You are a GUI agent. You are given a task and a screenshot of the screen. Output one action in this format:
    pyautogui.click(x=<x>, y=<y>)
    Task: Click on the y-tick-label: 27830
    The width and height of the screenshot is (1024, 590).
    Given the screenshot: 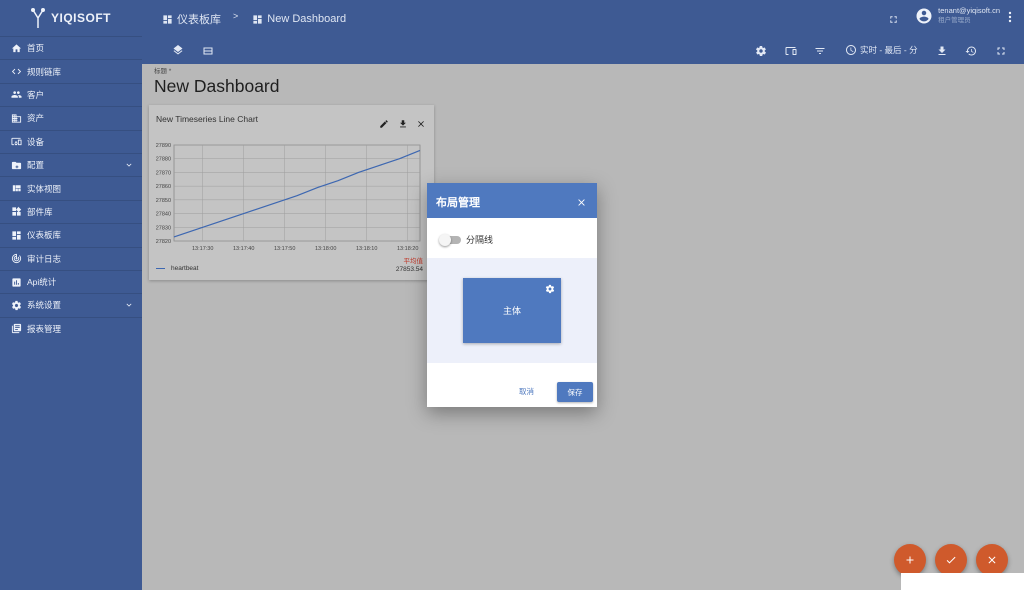 What is the action you would take?
    pyautogui.click(x=163, y=228)
    